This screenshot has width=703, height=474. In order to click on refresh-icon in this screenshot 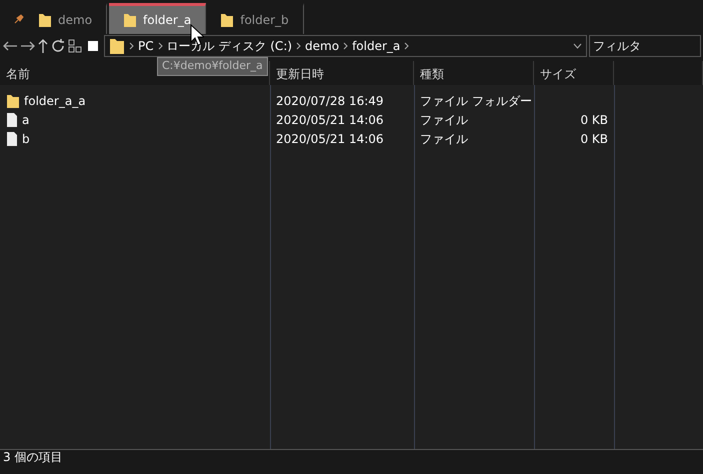, I will do `click(58, 46)`.